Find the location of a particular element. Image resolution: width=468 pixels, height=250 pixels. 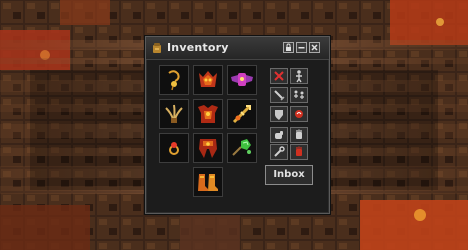

stand-stance-button is located at coordinates (299, 76).